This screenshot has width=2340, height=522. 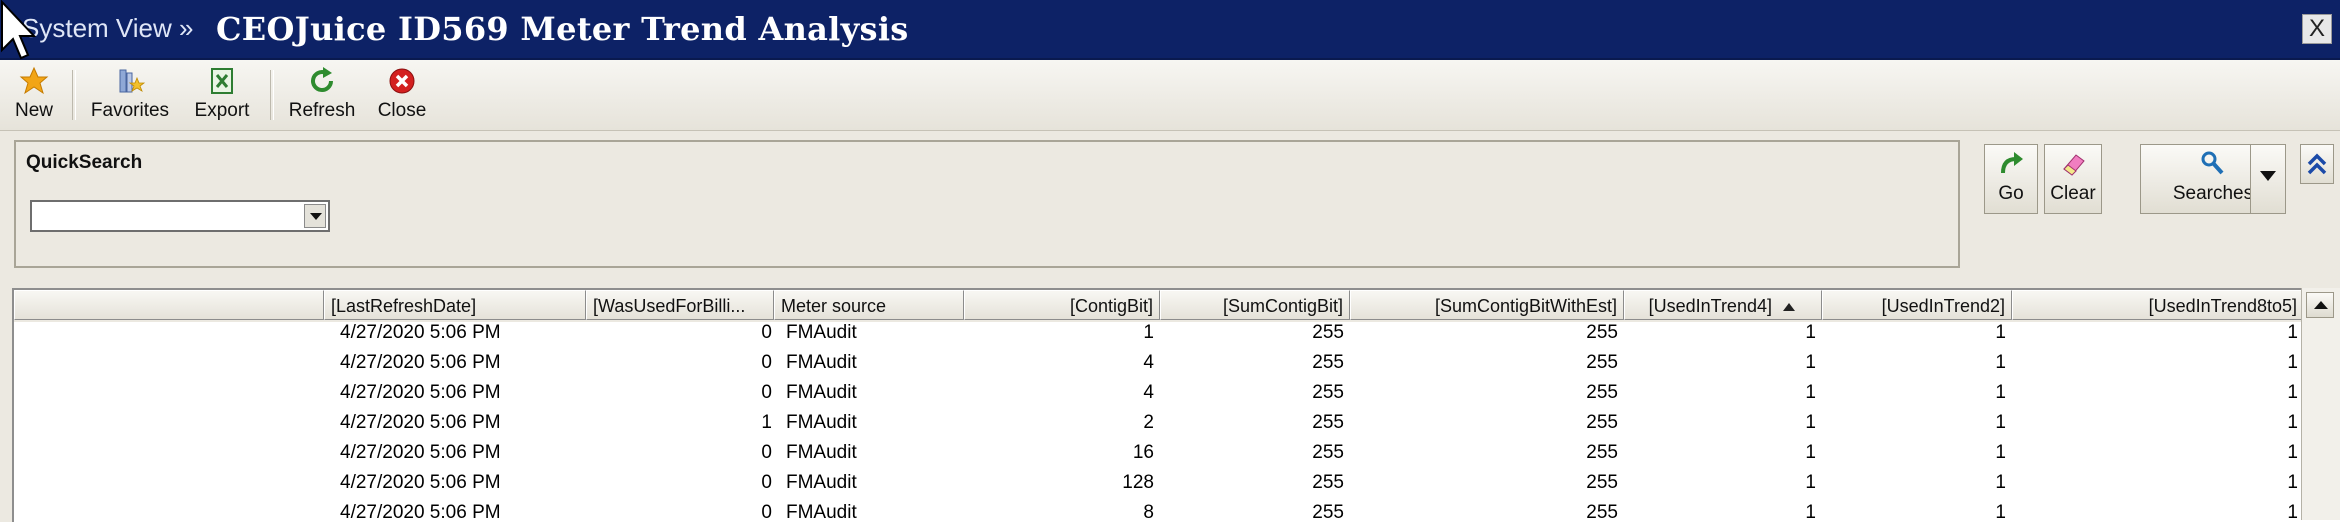 I want to click on window-close-button: X, so click(x=2317, y=29).